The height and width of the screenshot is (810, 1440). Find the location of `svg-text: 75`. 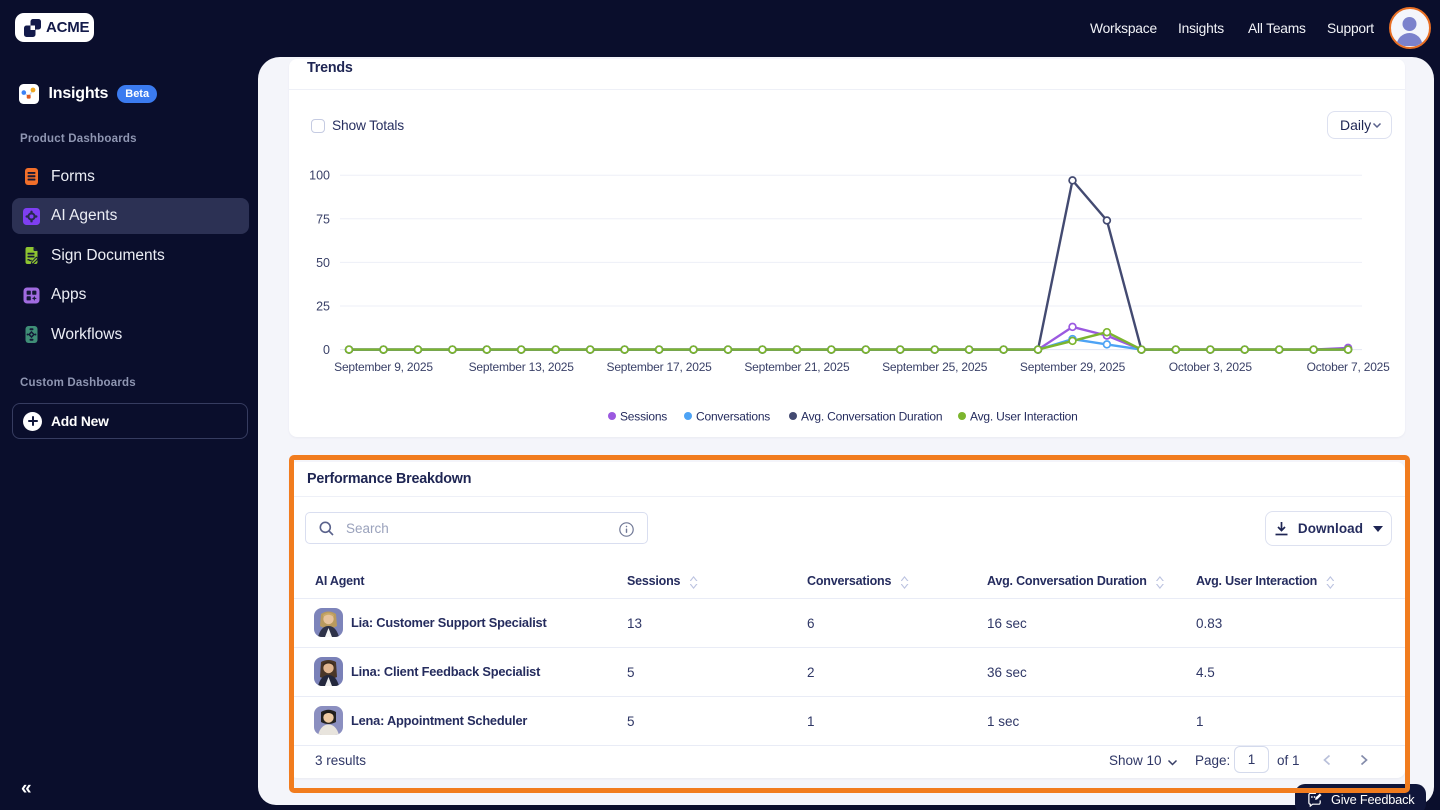

svg-text: 75 is located at coordinates (323, 219).